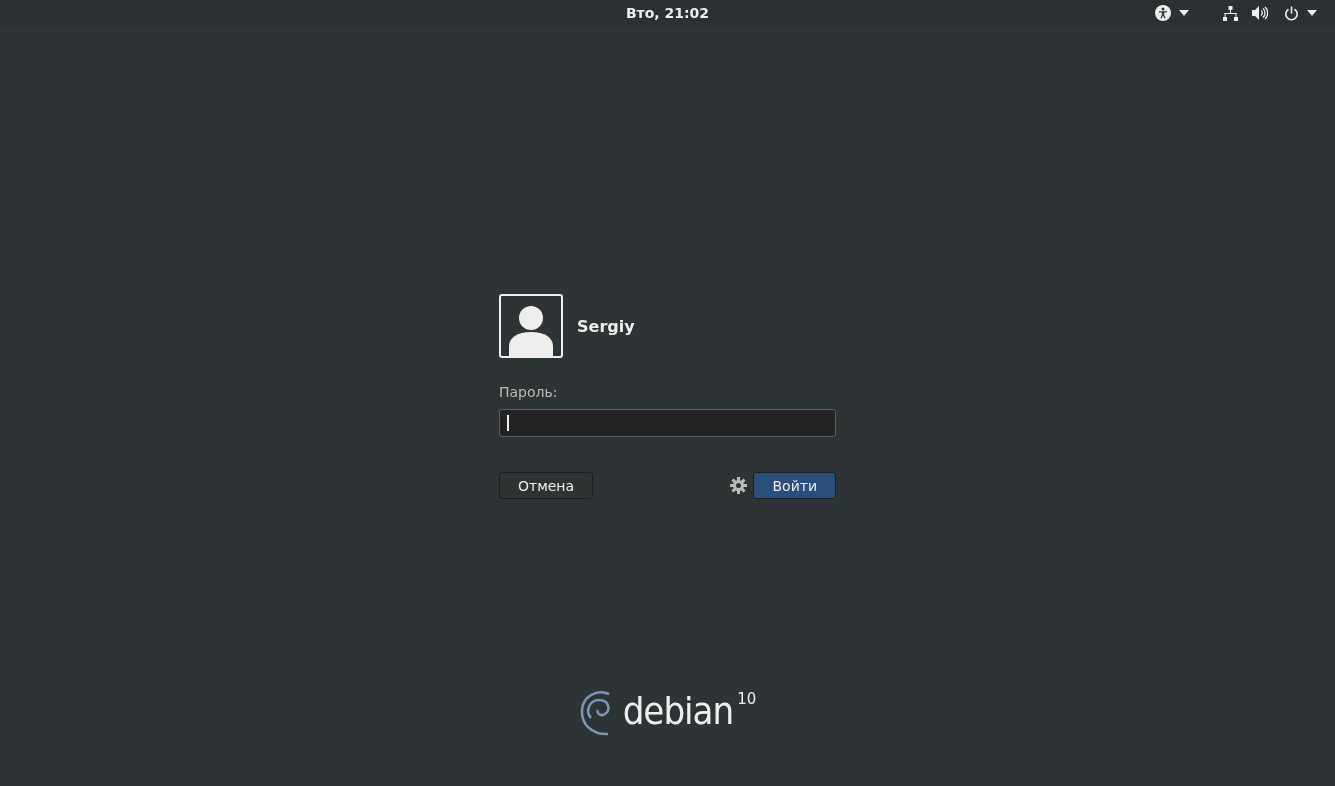 The height and width of the screenshot is (786, 1335). Describe the element at coordinates (529, 392) in the screenshot. I see `password-label: Пароль:` at that location.